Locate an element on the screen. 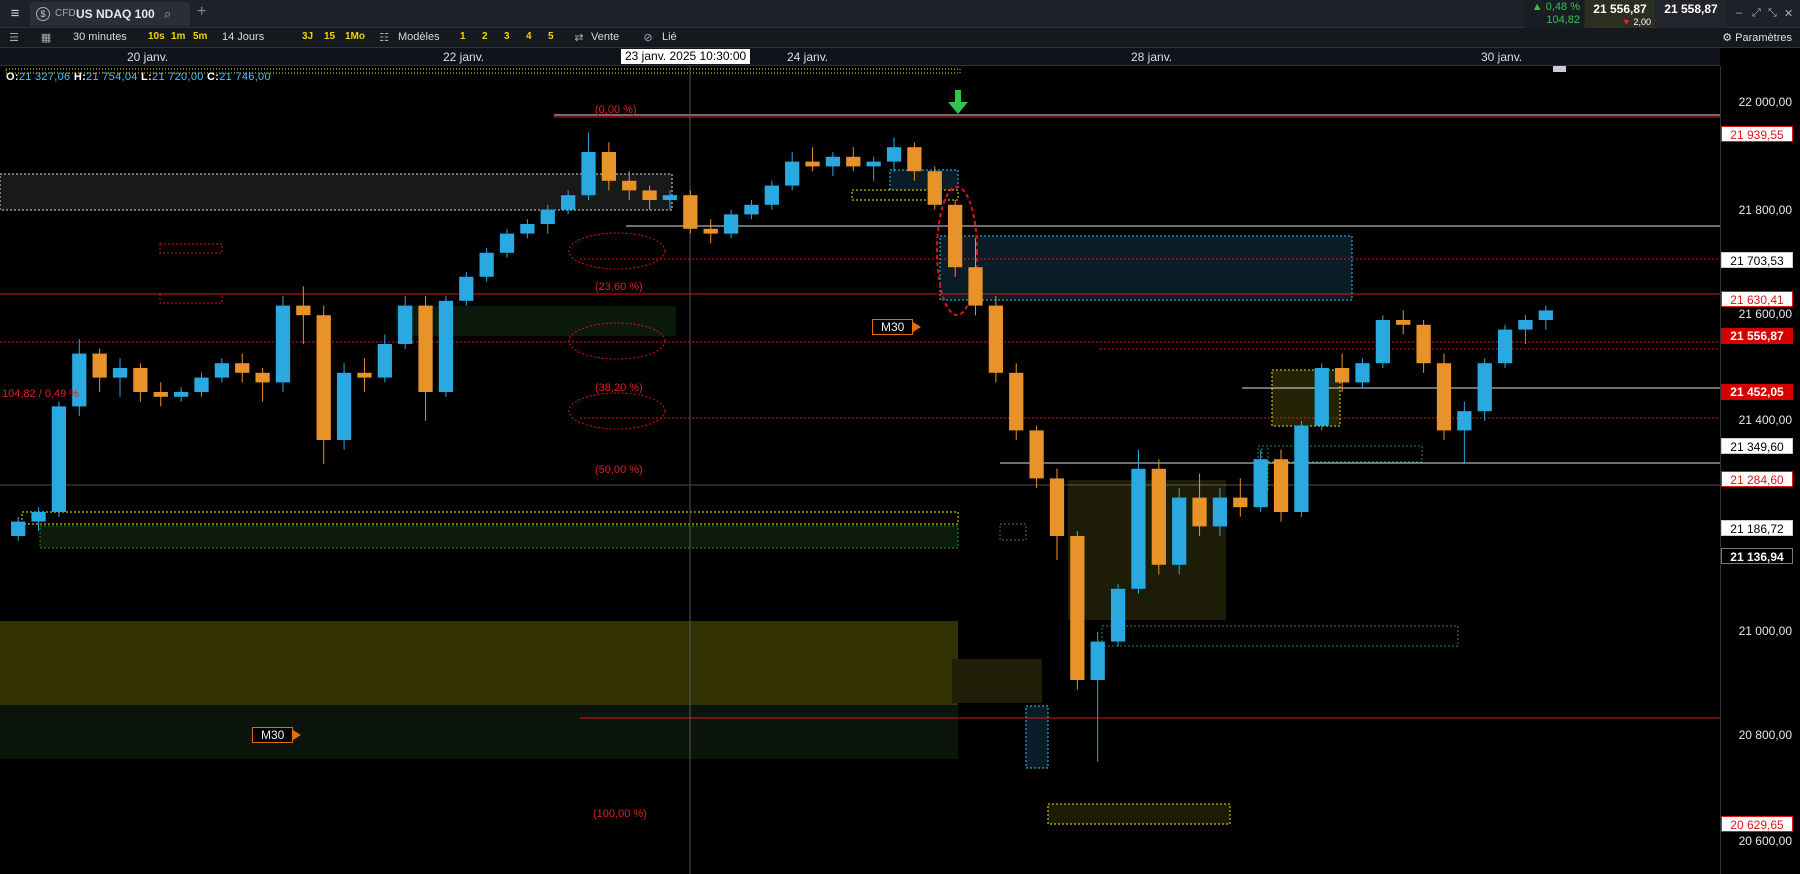 The image size is (1800, 874). left-change-note: 104,82 / 0,49 % is located at coordinates (41, 394).